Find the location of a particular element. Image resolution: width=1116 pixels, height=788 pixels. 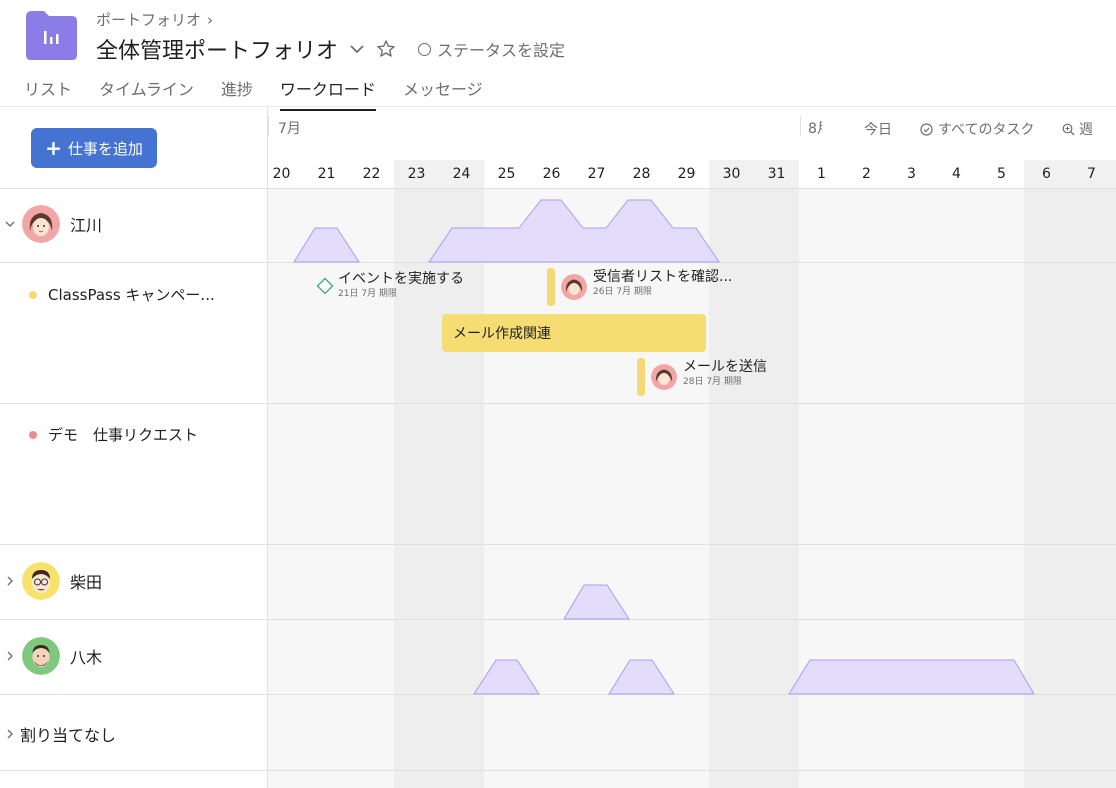

caret-down-icon is located at coordinates (10, 224).